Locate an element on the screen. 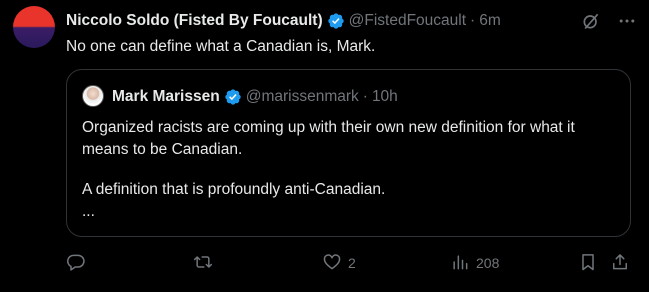 This screenshot has height=292, width=649. reply-icon is located at coordinates (76, 263).